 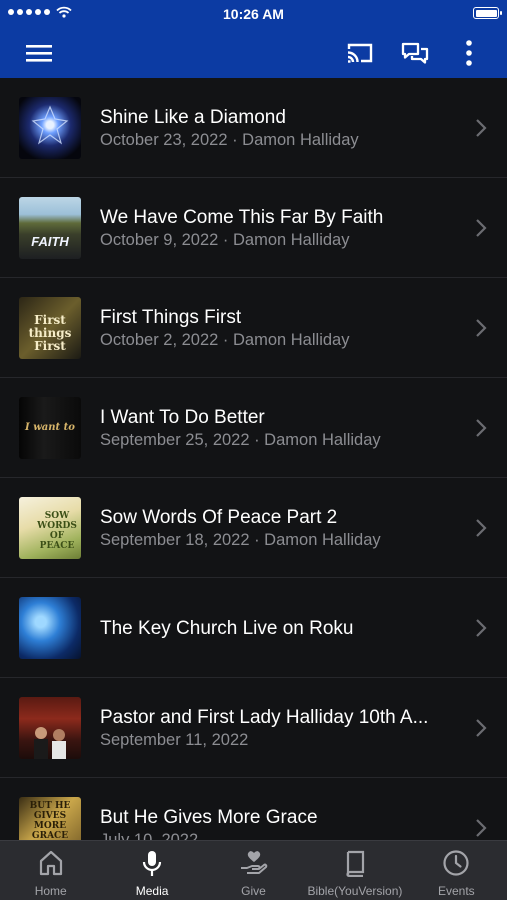 I want to click on tab-bible: Bible(YouVersion), so click(x=354, y=870).